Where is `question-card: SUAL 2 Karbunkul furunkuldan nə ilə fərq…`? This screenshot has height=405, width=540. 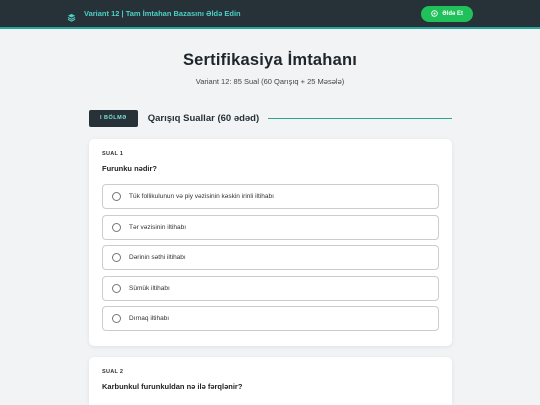
question-card: SUAL 2 Karbunkul furunkuldan nə ilə fərq… is located at coordinates (270, 381).